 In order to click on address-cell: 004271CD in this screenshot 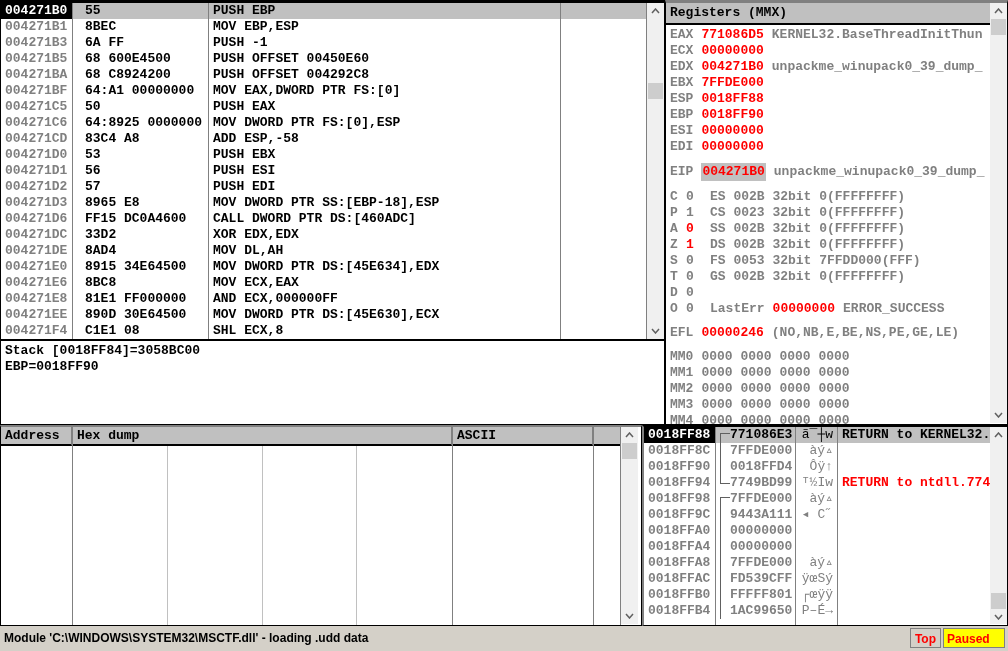, I will do `click(36, 139)`.